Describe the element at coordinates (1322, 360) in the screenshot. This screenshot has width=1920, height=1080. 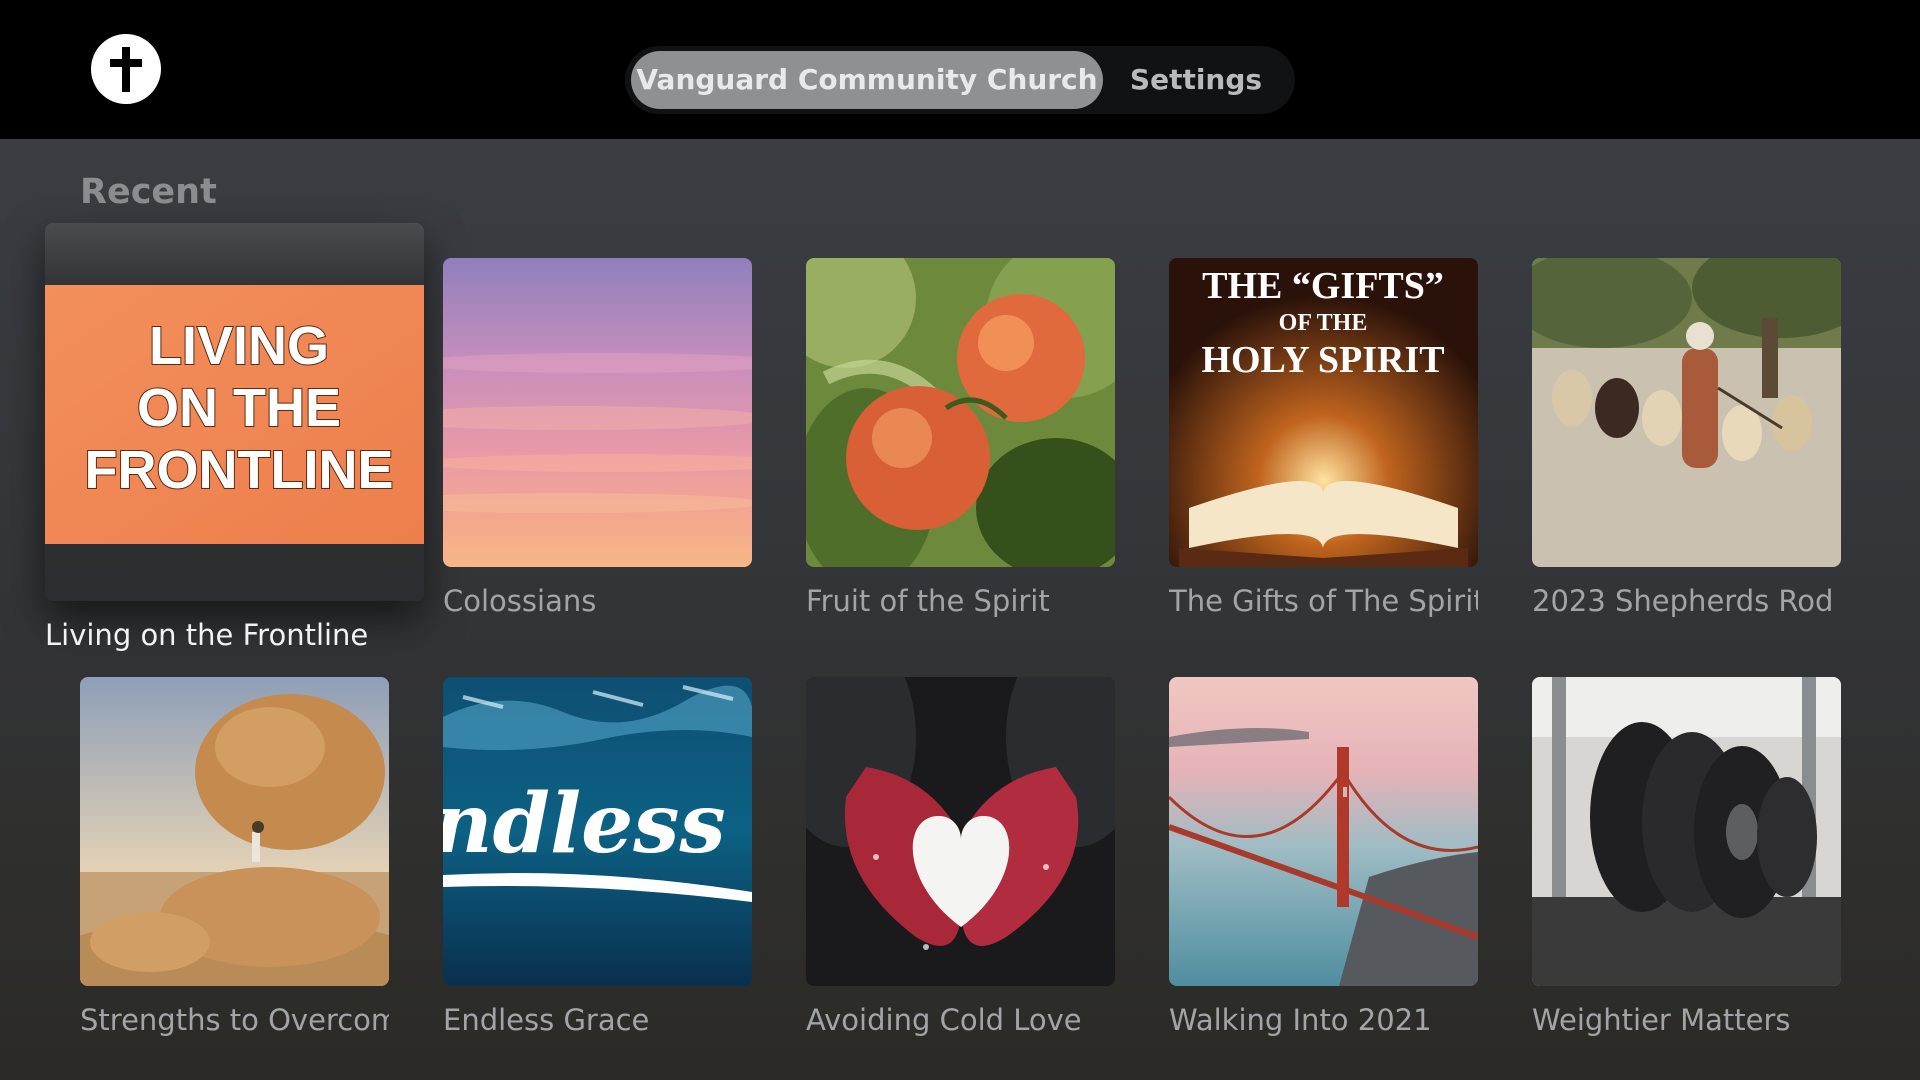
I see `art-text: HOLY SPIRIT` at that location.